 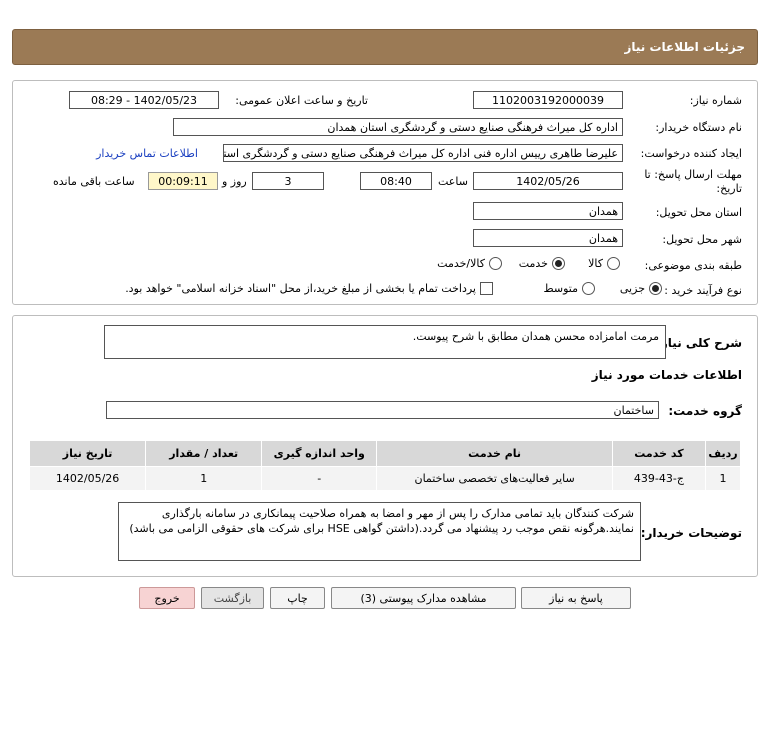 I want to click on print-button: چاپ, so click(x=297, y=598).